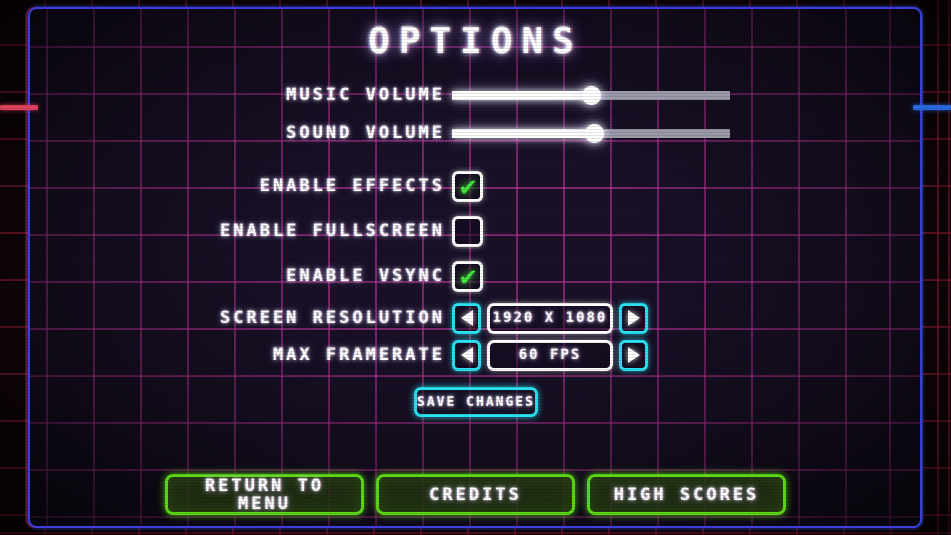 The image size is (951, 535). I want to click on row-music-volume: MUSIC VOLUME, so click(475, 95).